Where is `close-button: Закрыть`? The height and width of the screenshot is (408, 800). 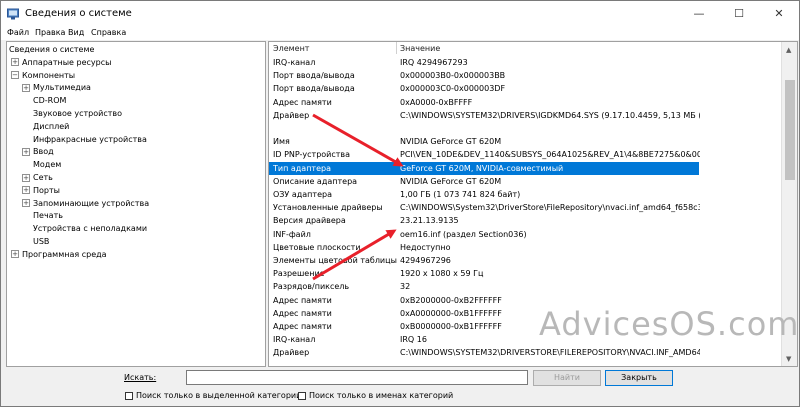
close-button: Закрыть is located at coordinates (639, 378).